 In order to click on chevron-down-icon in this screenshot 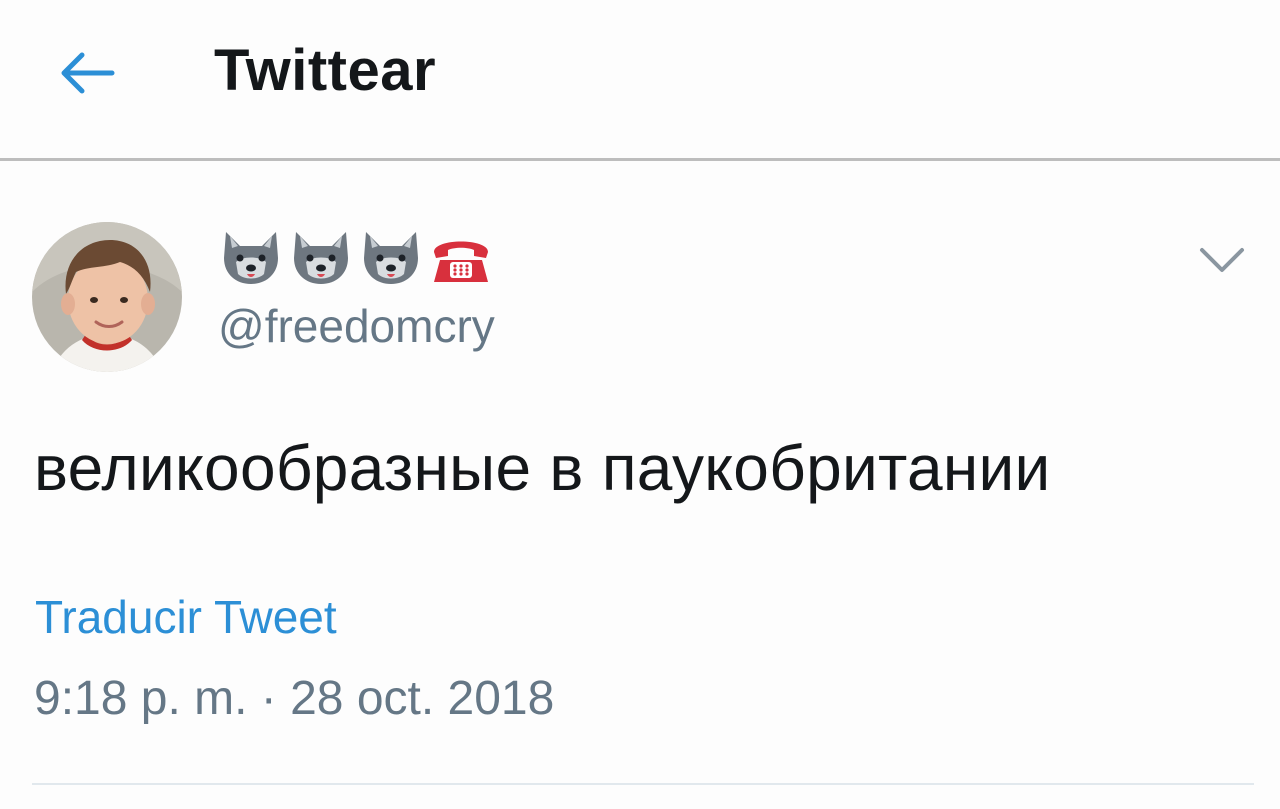, I will do `click(1222, 260)`.